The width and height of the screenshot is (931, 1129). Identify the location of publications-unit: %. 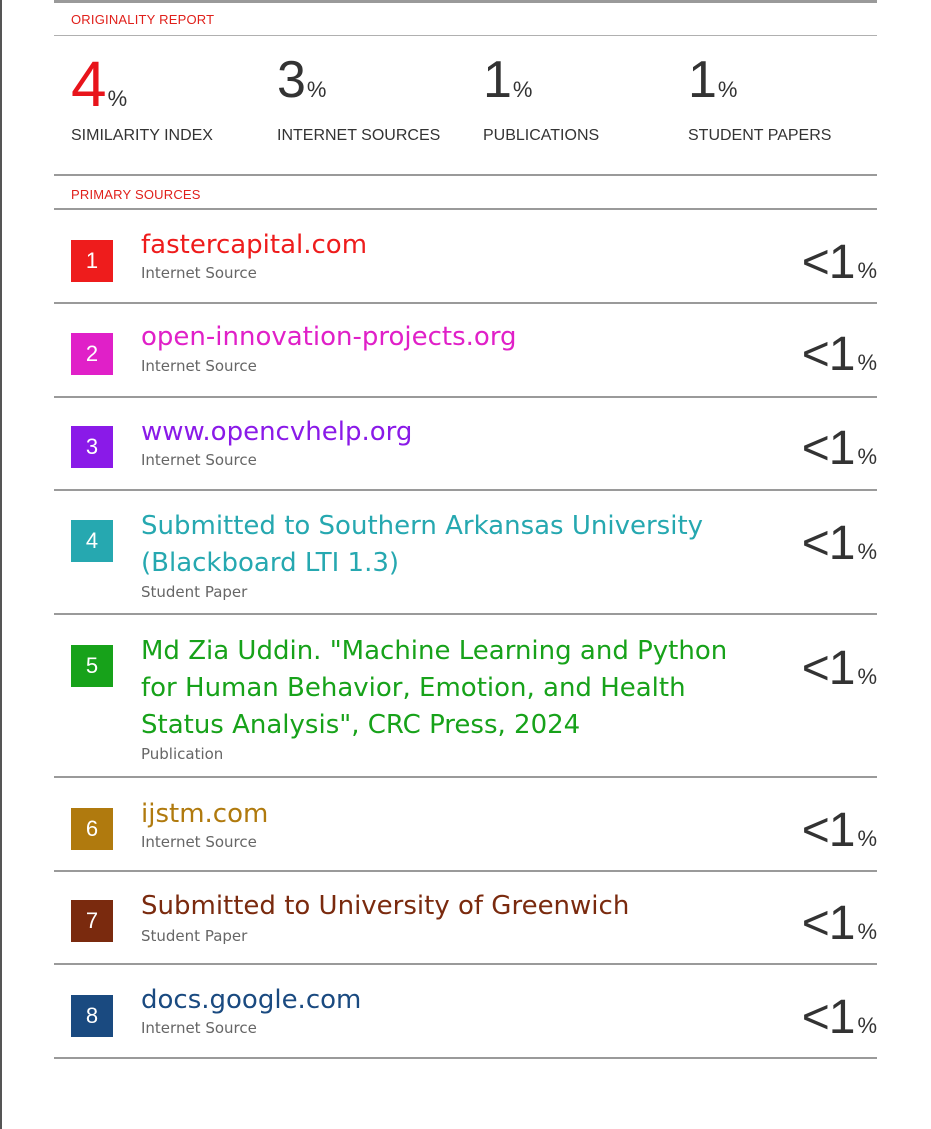
(522, 89).